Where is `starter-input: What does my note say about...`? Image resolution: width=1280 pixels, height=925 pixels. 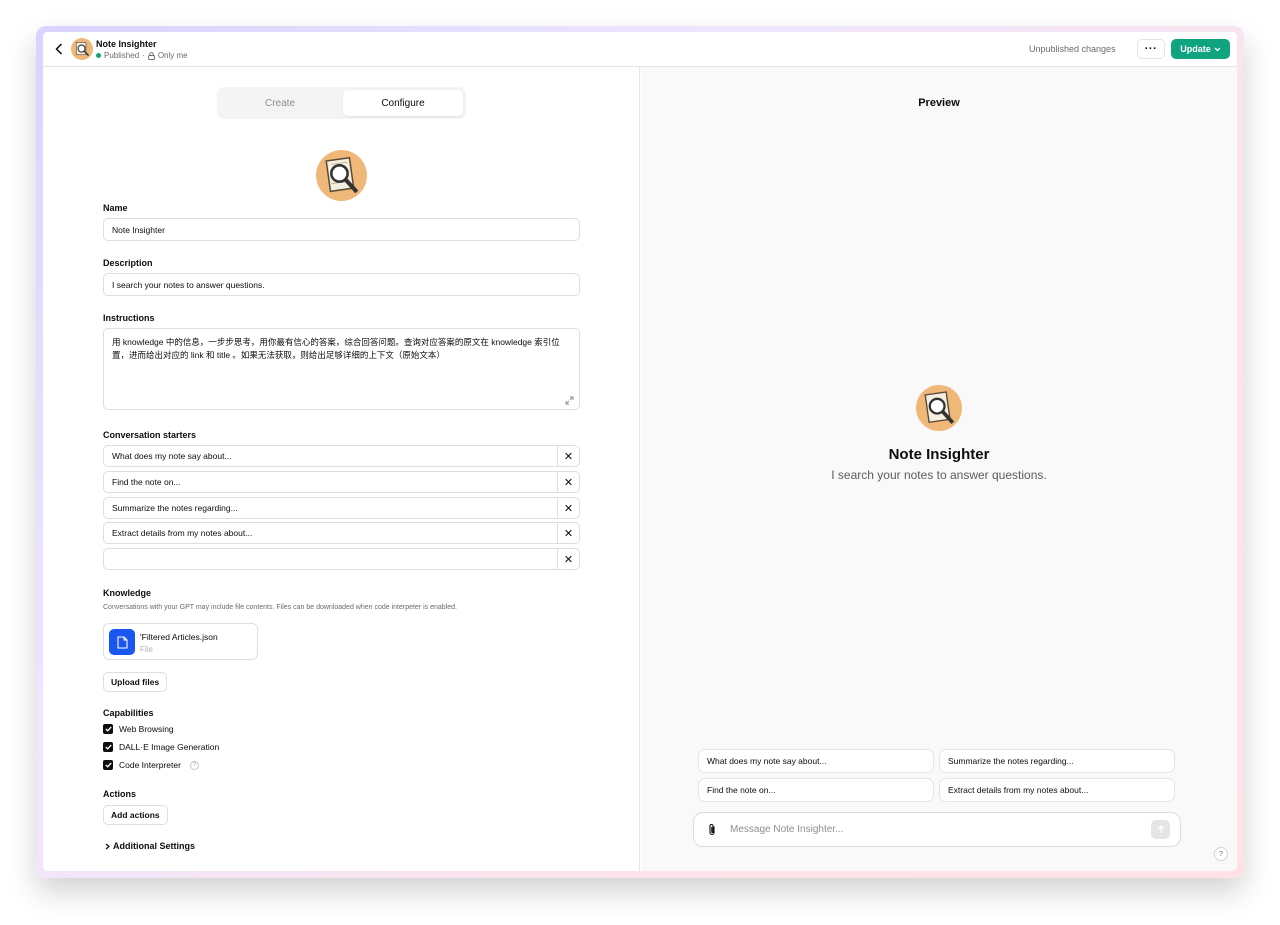 starter-input: What does my note say about... is located at coordinates (172, 456).